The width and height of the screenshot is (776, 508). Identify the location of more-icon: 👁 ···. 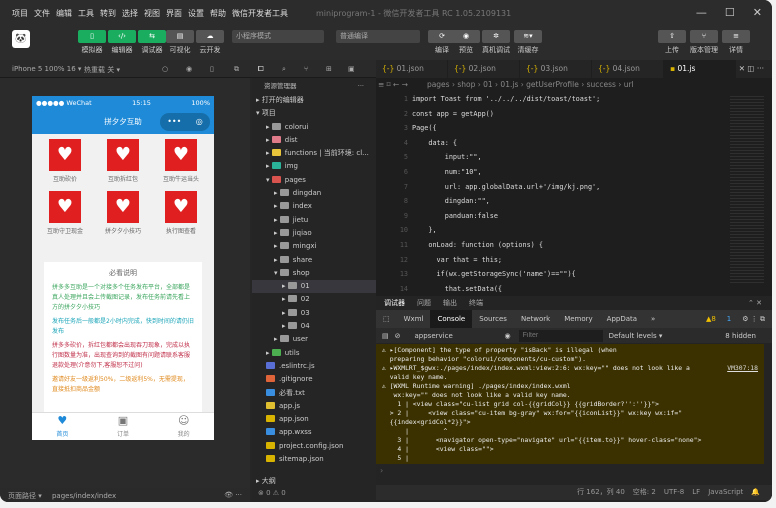
(233, 495).